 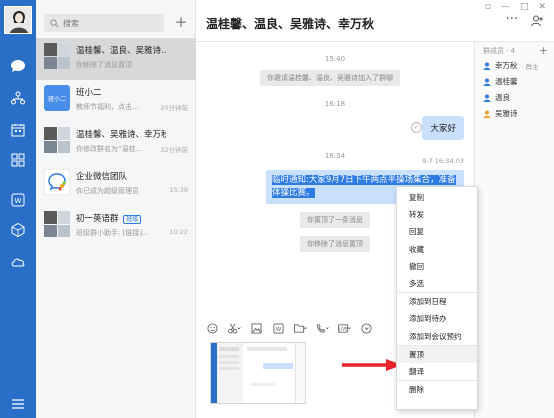 I want to click on emoji-icon, so click(x=212, y=328).